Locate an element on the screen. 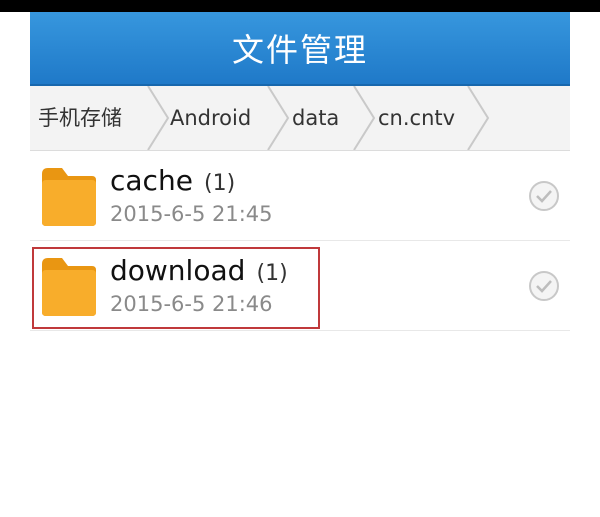  folder-icon is located at coordinates (69, 197).